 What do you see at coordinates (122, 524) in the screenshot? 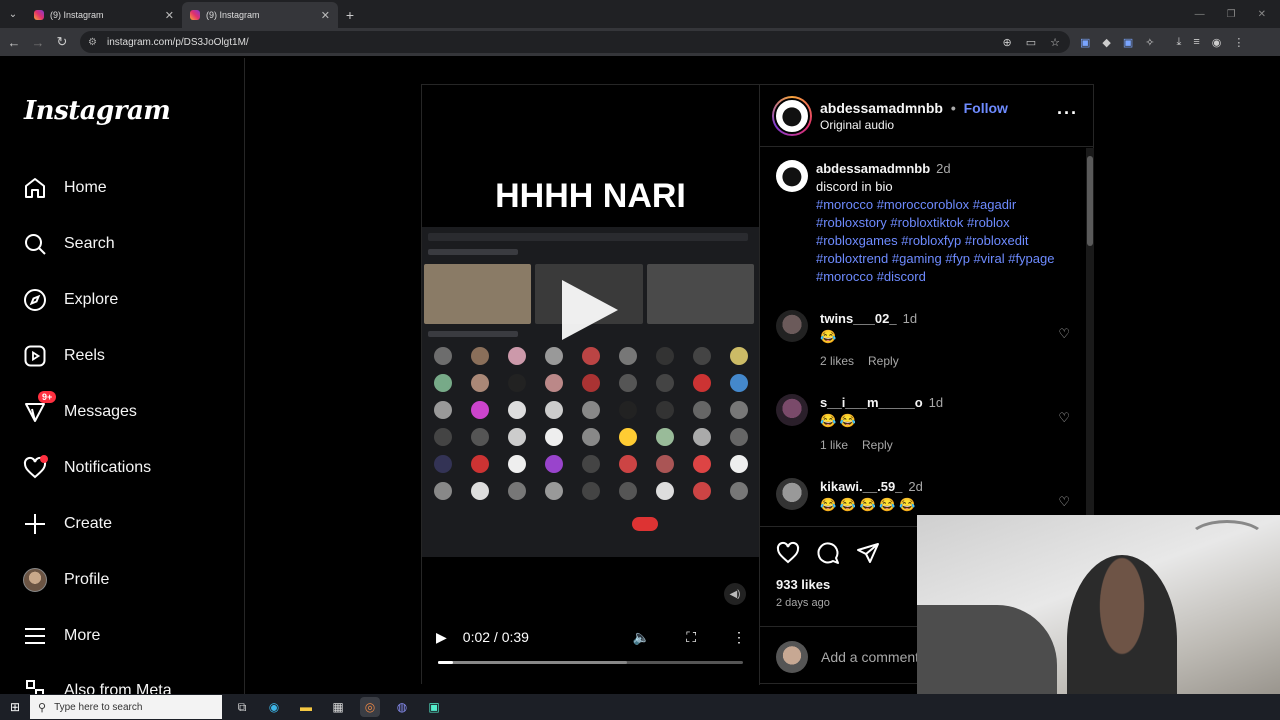
I see `sidebar-item-create: Create` at bounding box center [122, 524].